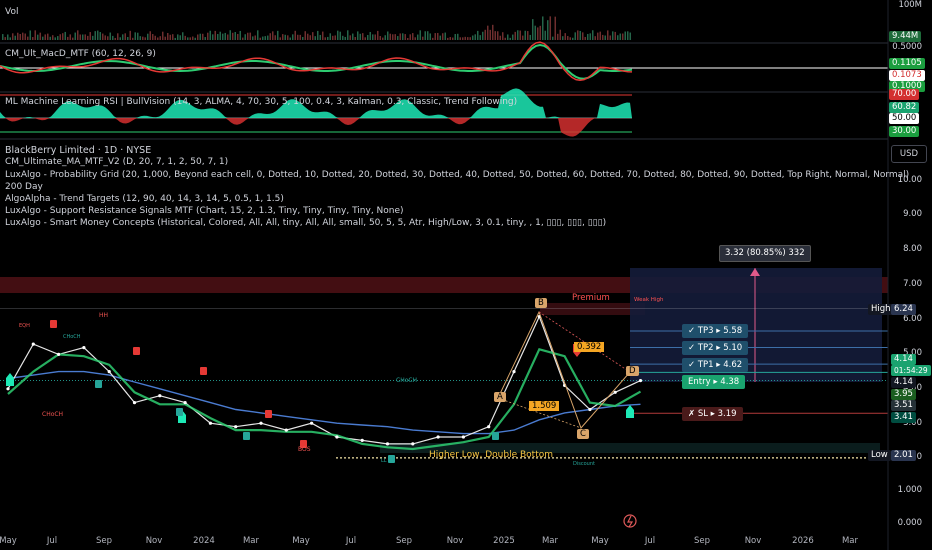 Image resolution: width=932 pixels, height=550 pixels. What do you see at coordinates (911, 370) in the screenshot?
I see `countdown-tag: 01:54:29` at bounding box center [911, 370].